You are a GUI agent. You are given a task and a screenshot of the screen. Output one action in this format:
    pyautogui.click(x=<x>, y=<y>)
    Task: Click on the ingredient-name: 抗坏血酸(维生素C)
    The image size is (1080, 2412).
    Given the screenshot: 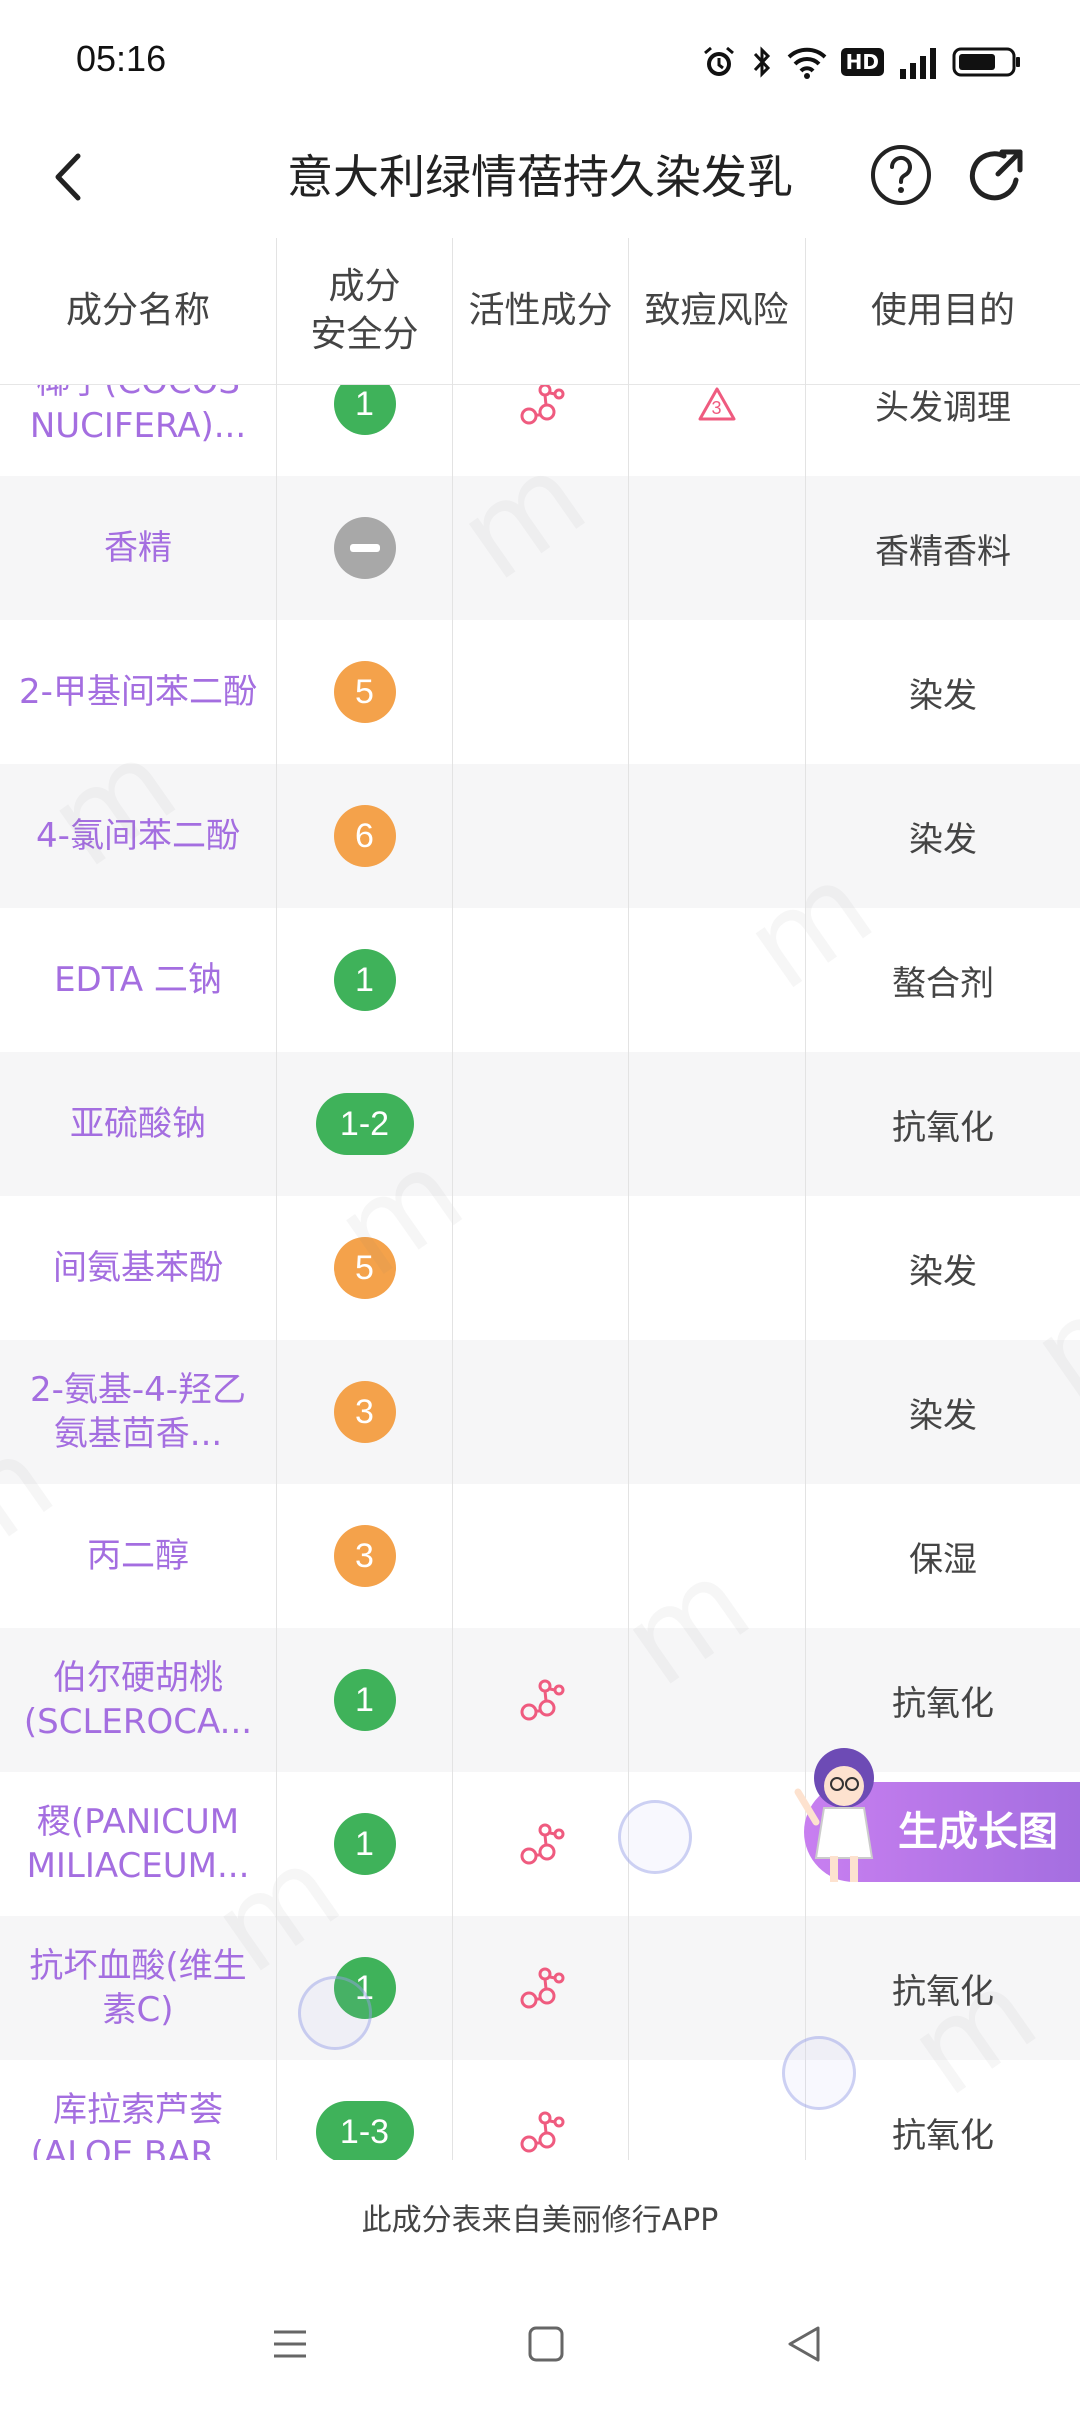 What is the action you would take?
    pyautogui.click(x=138, y=1988)
    